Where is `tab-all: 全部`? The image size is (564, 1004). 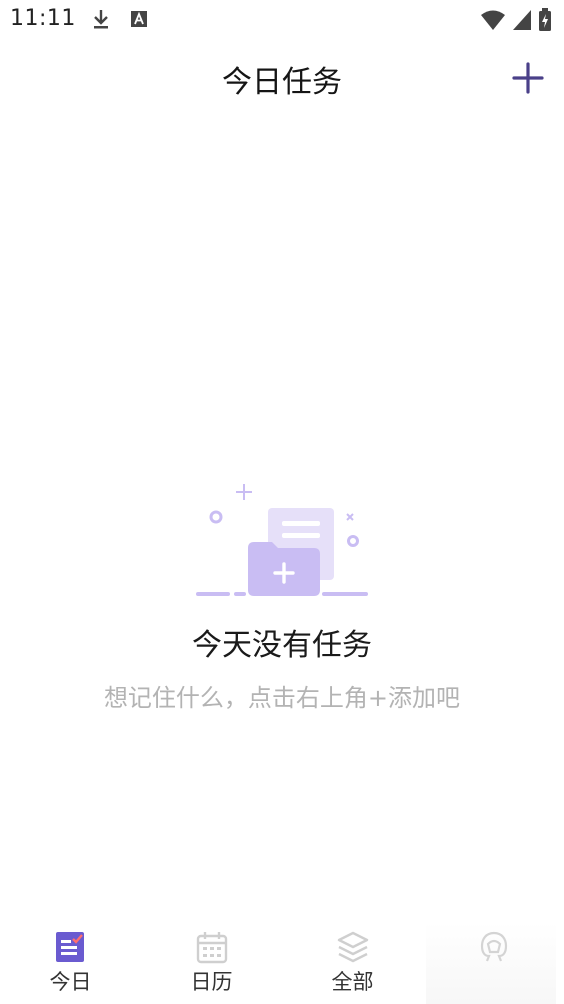
tab-all: 全部 is located at coordinates (352, 963).